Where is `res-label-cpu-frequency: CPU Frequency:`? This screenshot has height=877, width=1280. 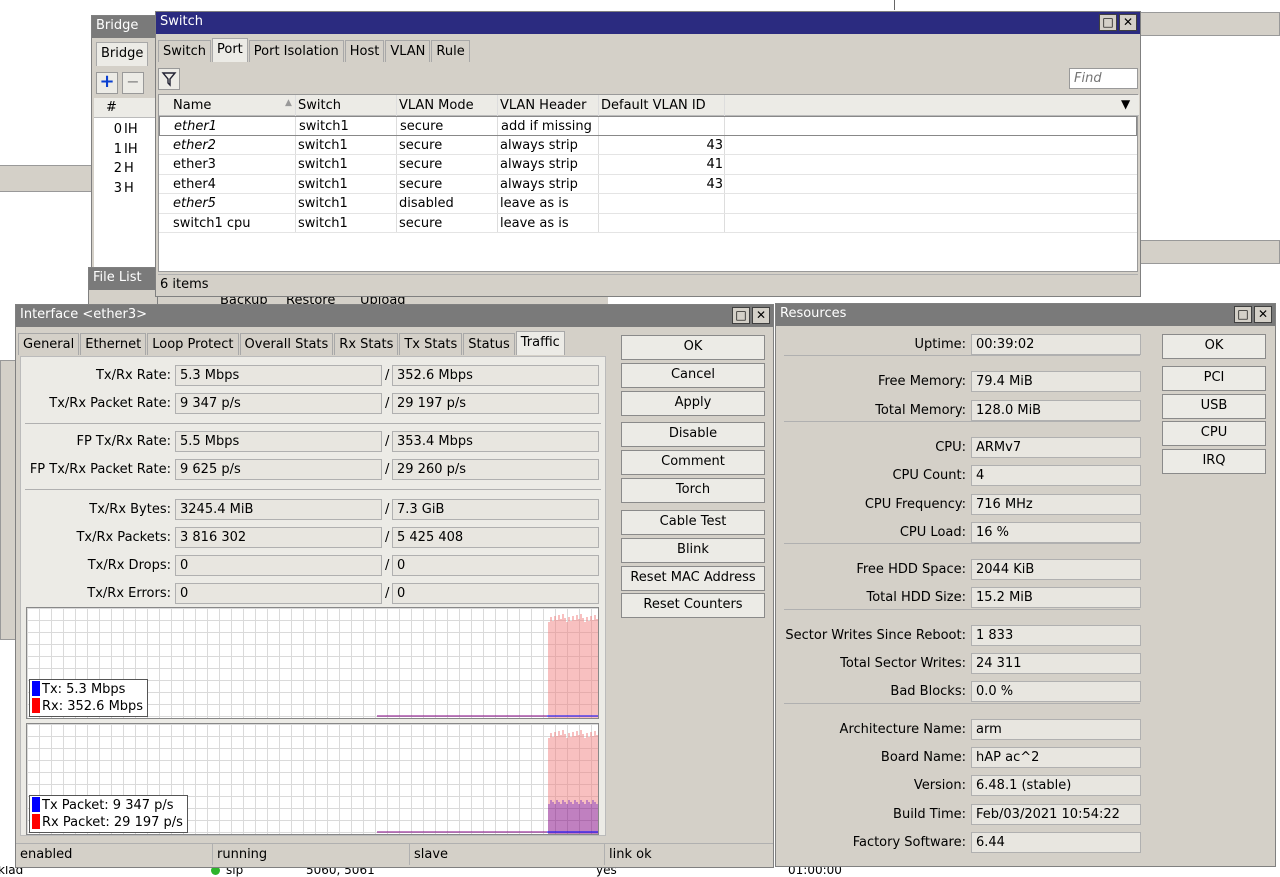
res-label-cpu-frequency: CPU Frequency: is located at coordinates (915, 504).